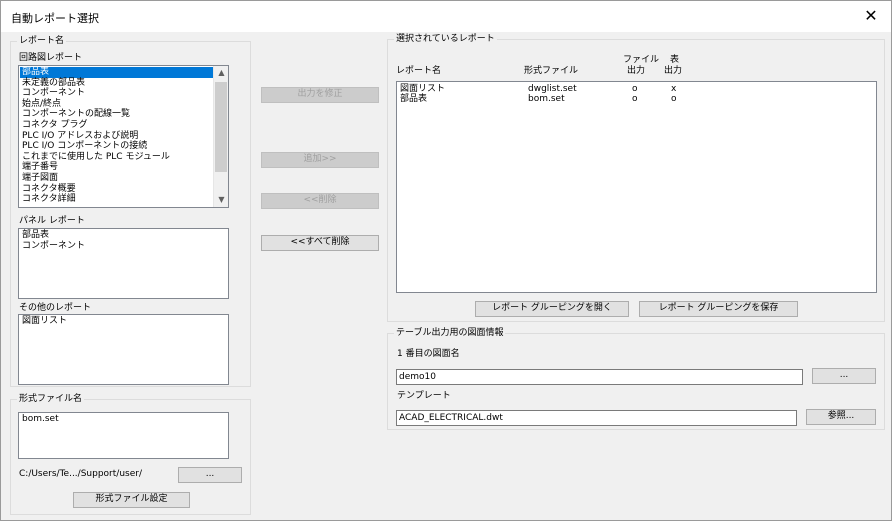  What do you see at coordinates (116, 199) in the screenshot?
I see `schematic-report-item: コネクタ詳細` at bounding box center [116, 199].